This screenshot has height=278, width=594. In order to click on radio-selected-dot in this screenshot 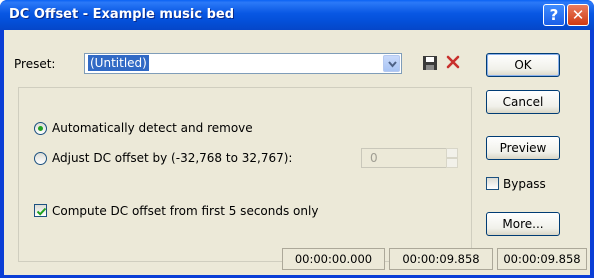, I will do `click(40, 128)`.